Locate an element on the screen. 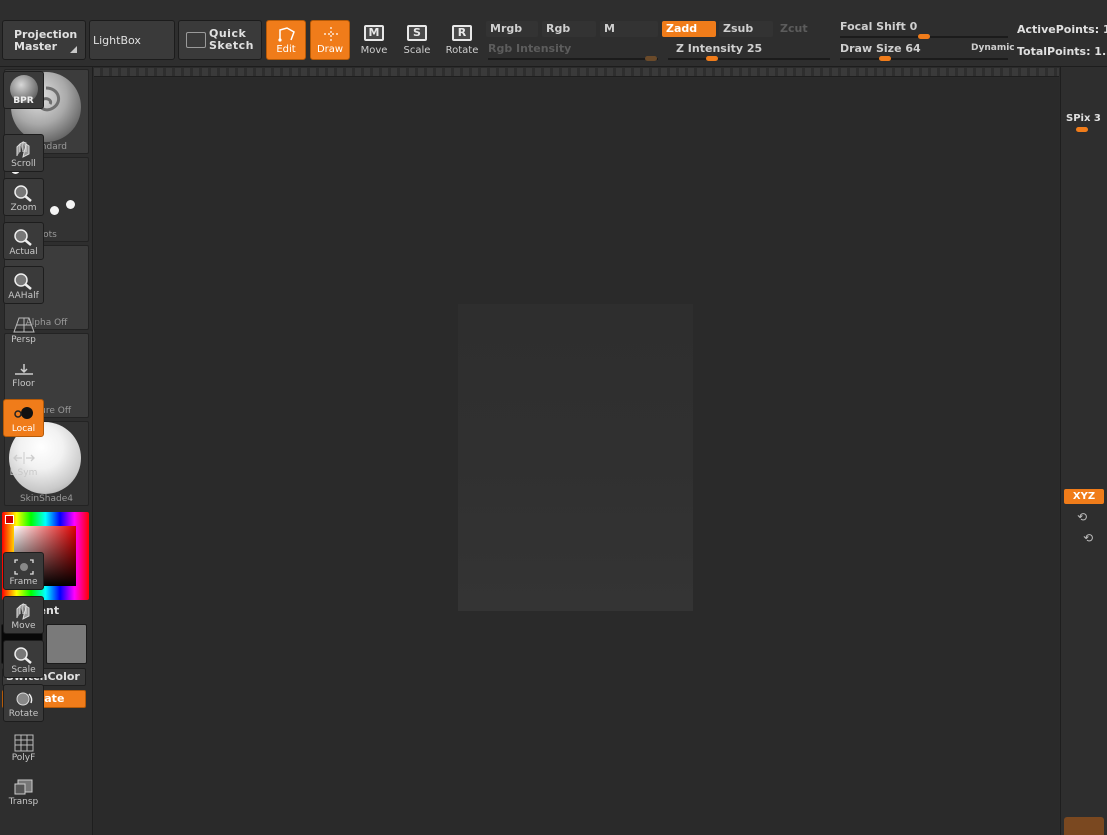  z-intensity-control: Z Intensity 25 is located at coordinates (719, 48).